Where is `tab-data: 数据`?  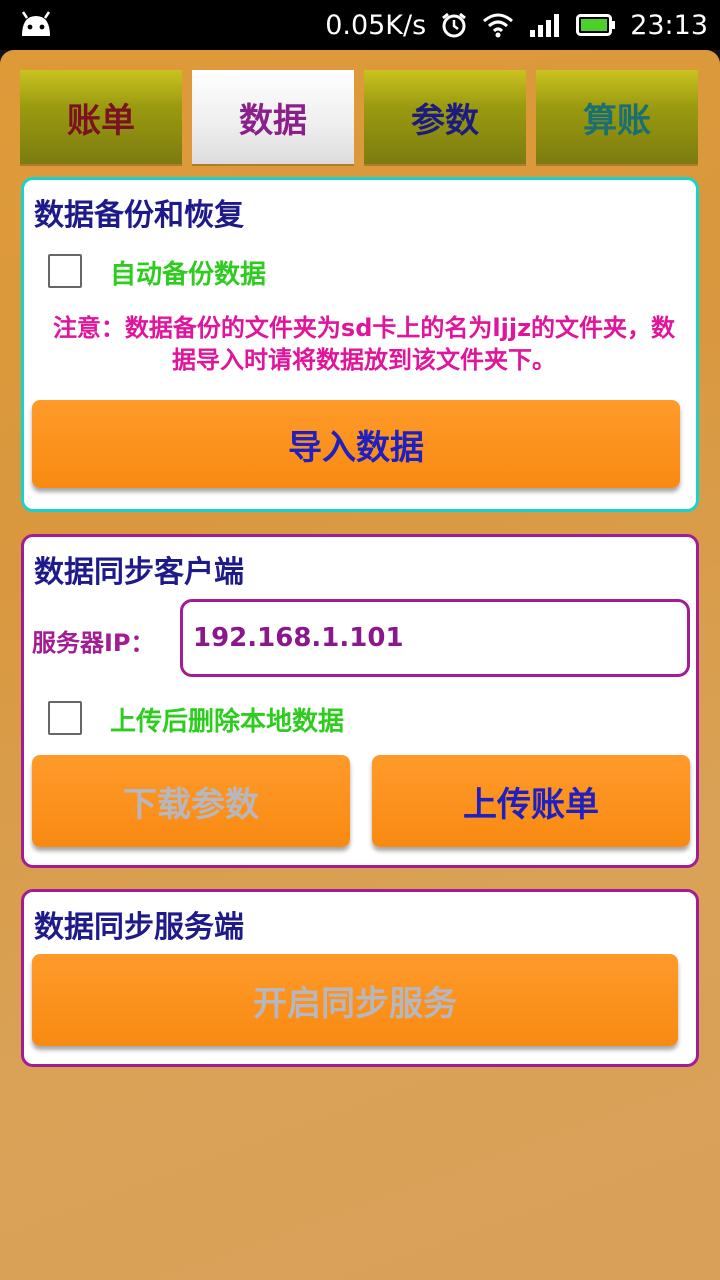
tab-data: 数据 is located at coordinates (273, 117).